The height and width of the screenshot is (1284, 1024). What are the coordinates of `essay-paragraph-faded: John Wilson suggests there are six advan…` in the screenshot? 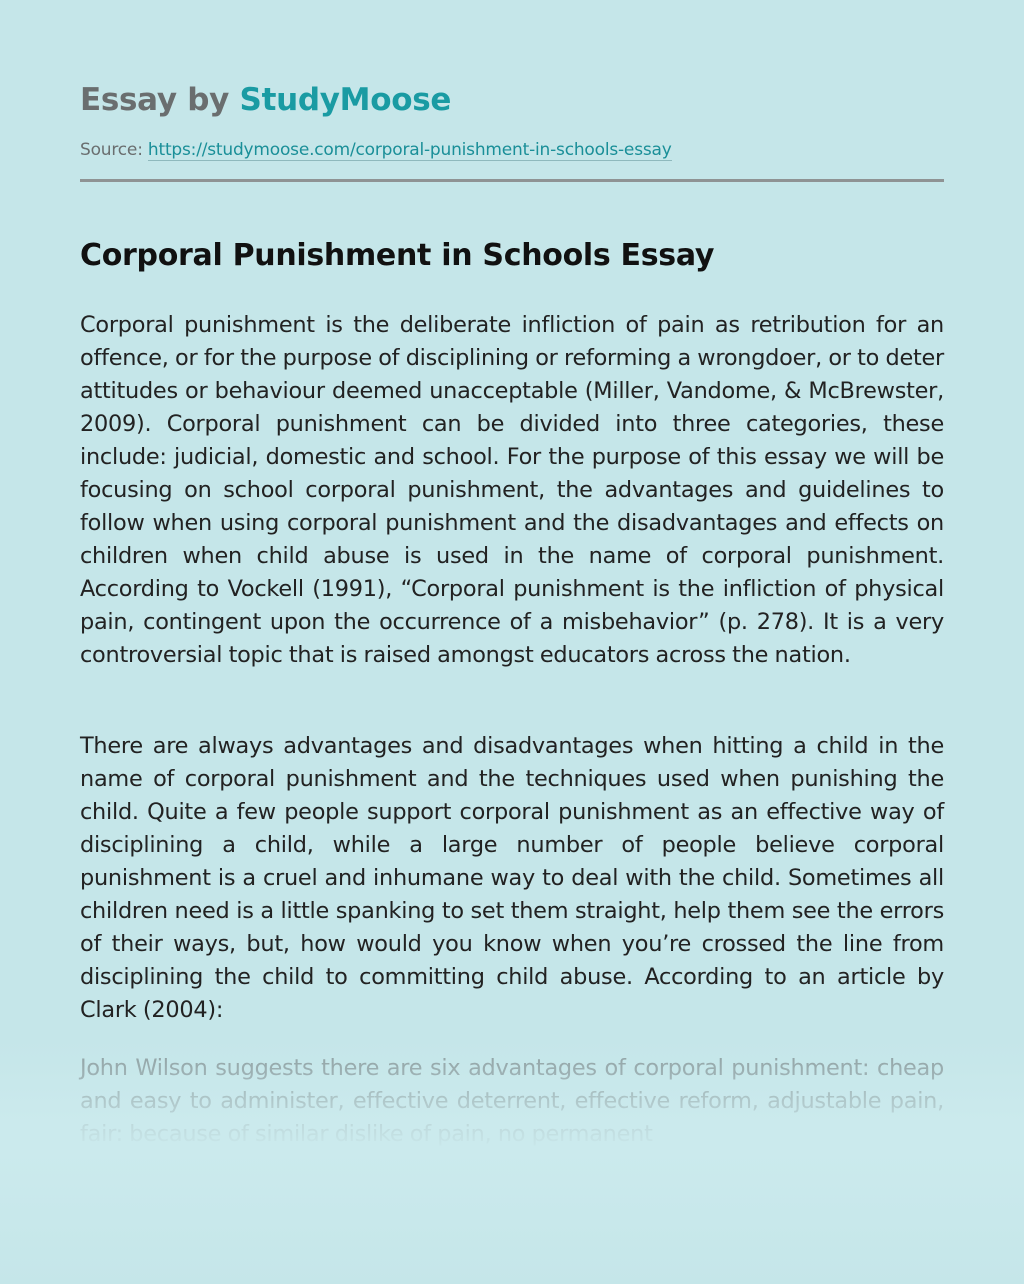 It's located at (512, 1101).